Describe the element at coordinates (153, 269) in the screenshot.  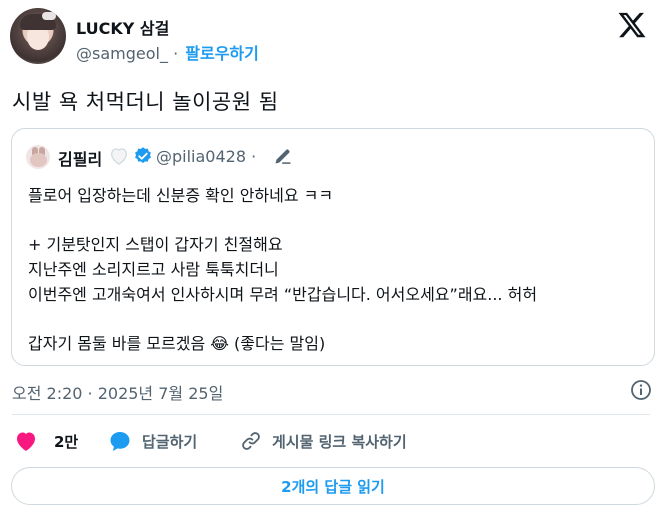
I see `quoted-text-line: 지난주엔 소리지르고 사람 툭툭치더니` at that location.